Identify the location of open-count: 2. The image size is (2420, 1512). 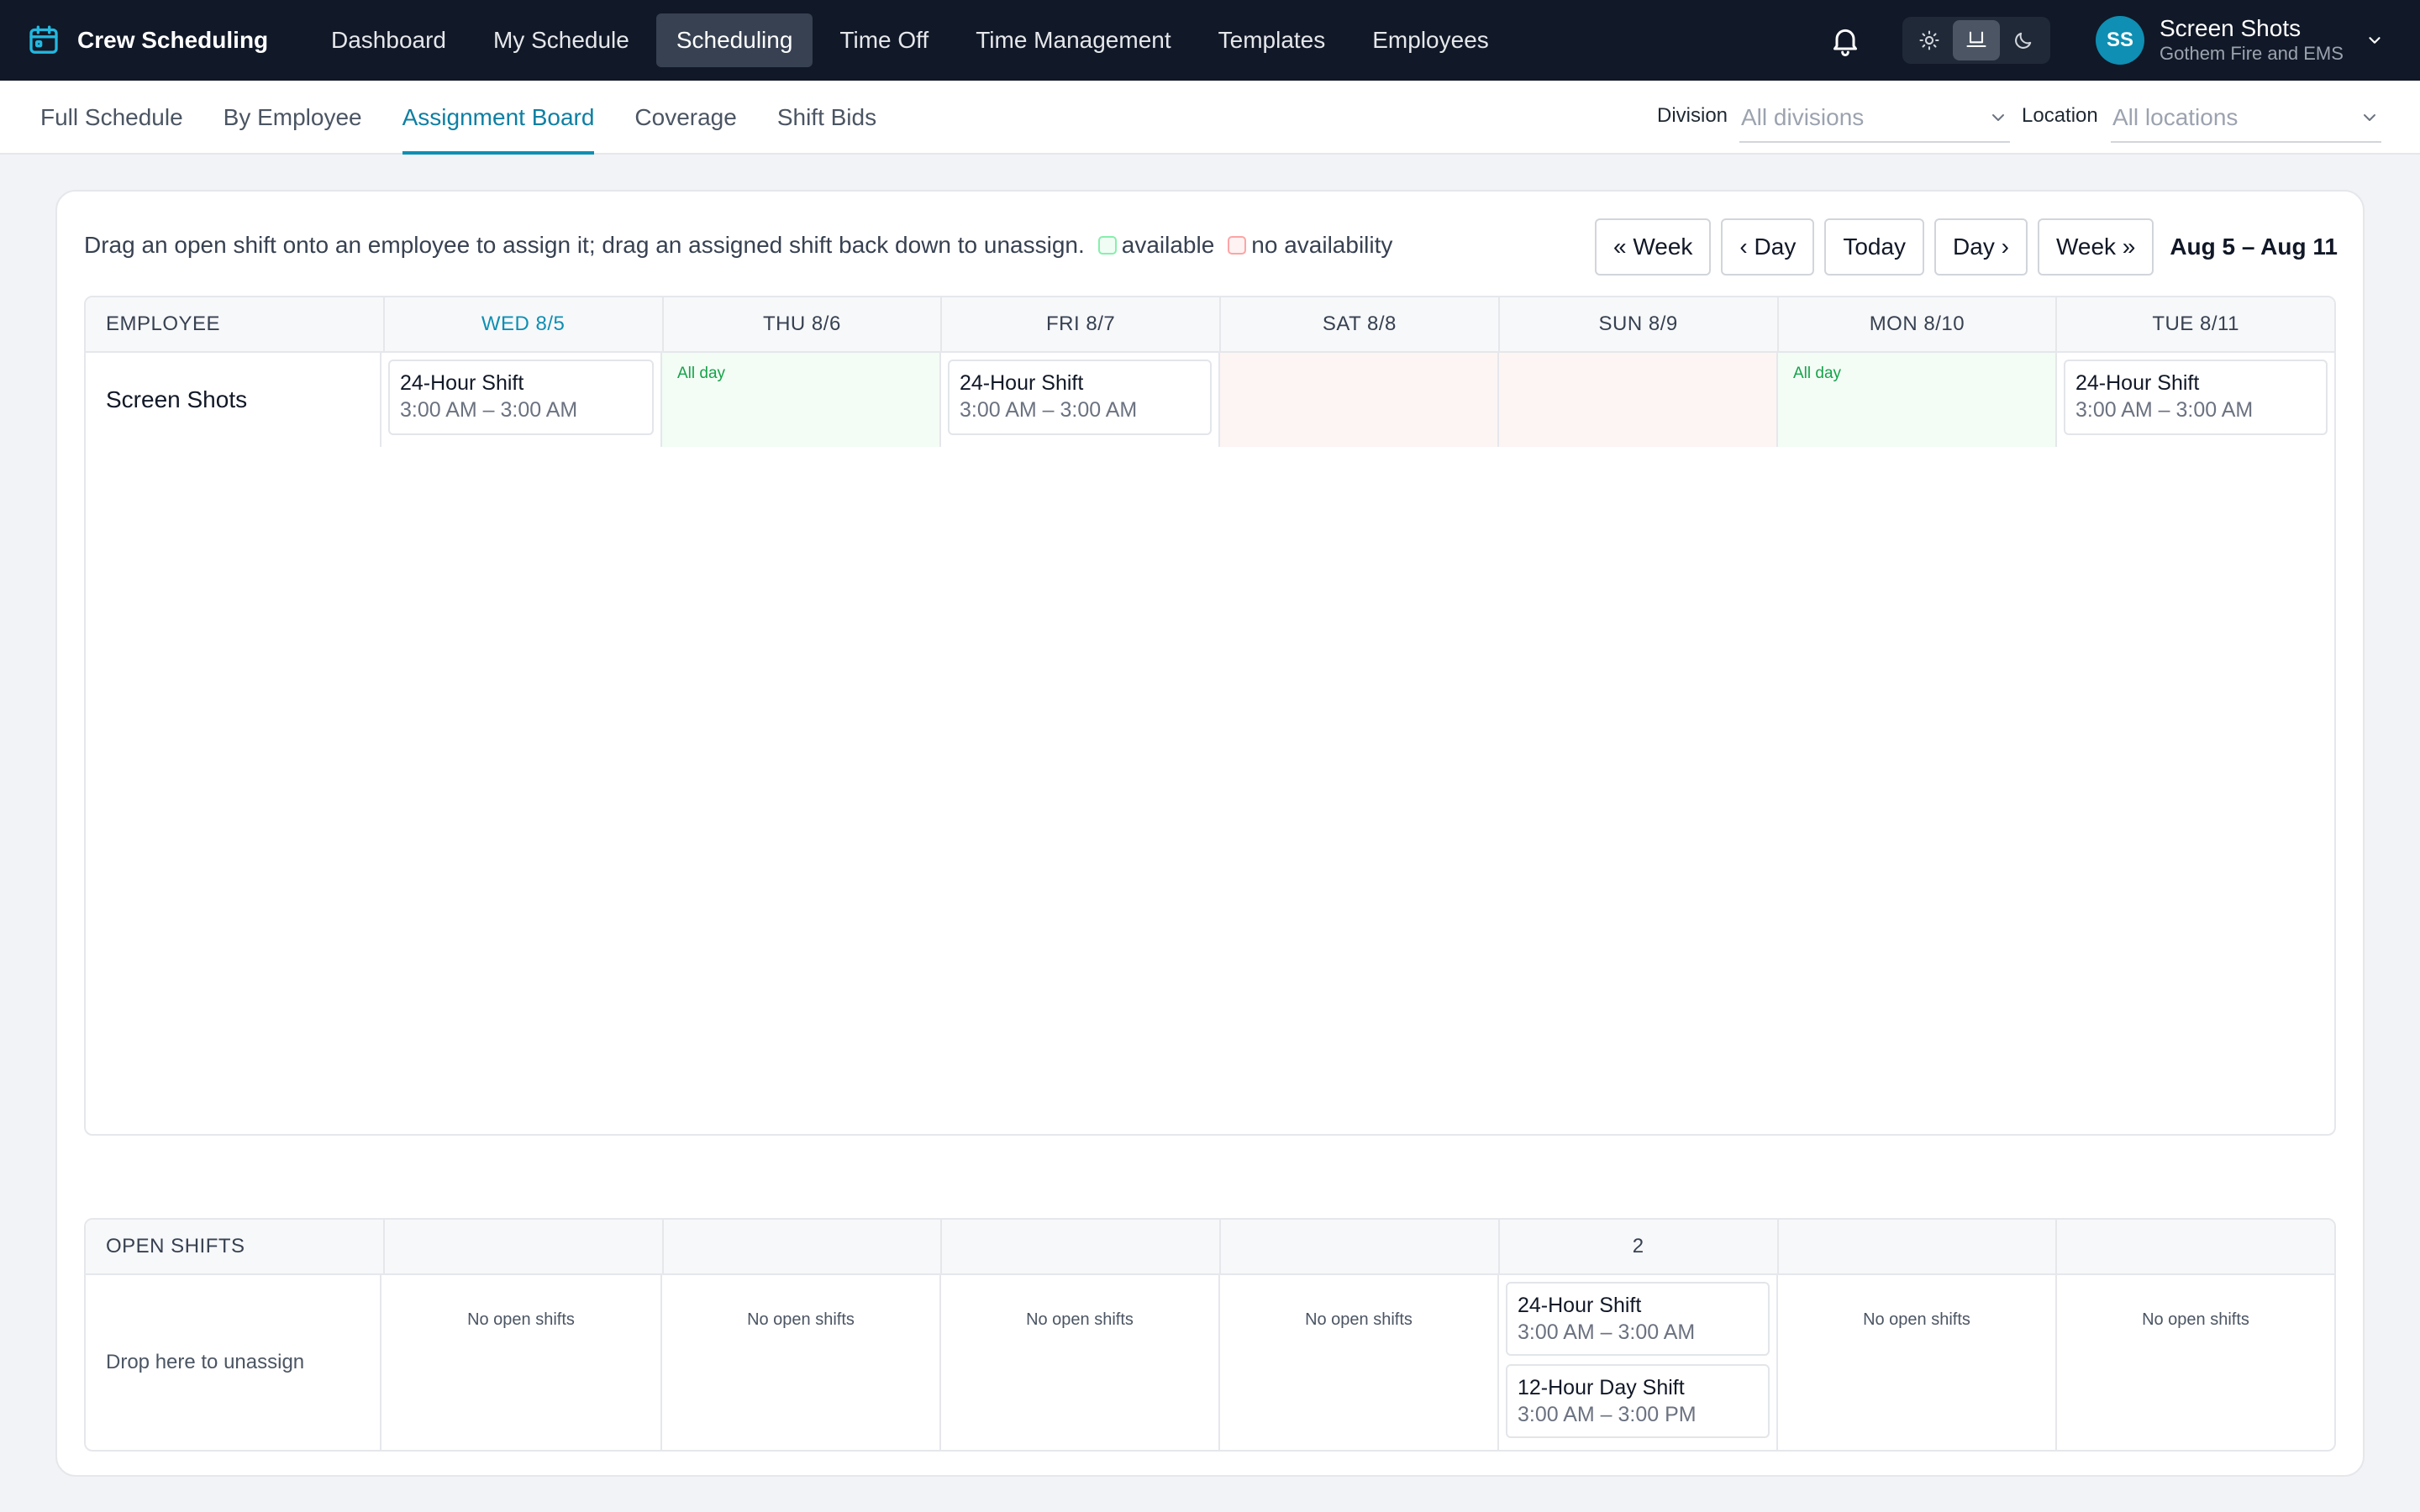
(1637, 1246).